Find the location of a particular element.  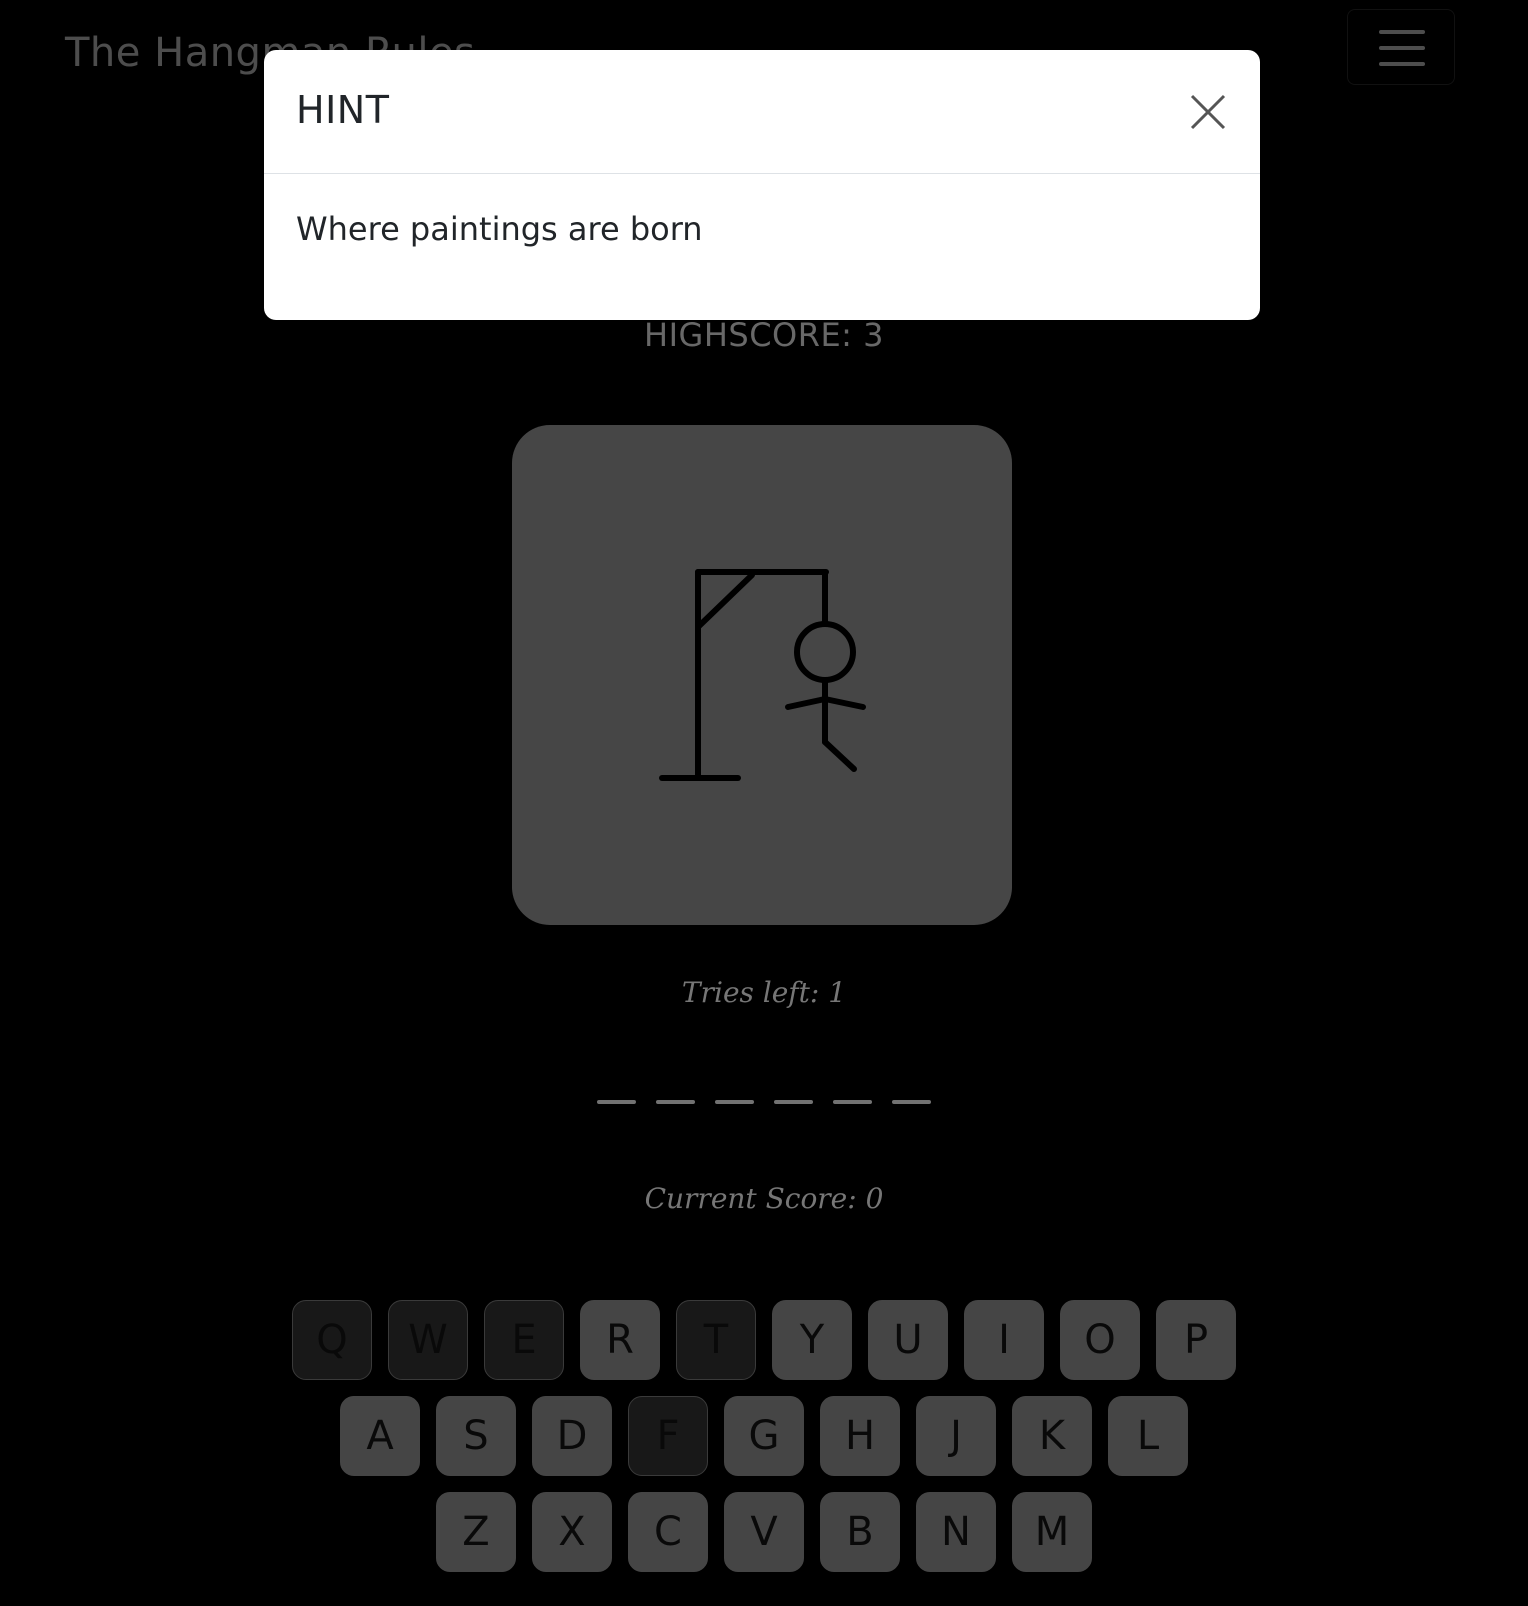

close-button is located at coordinates (1208, 112).